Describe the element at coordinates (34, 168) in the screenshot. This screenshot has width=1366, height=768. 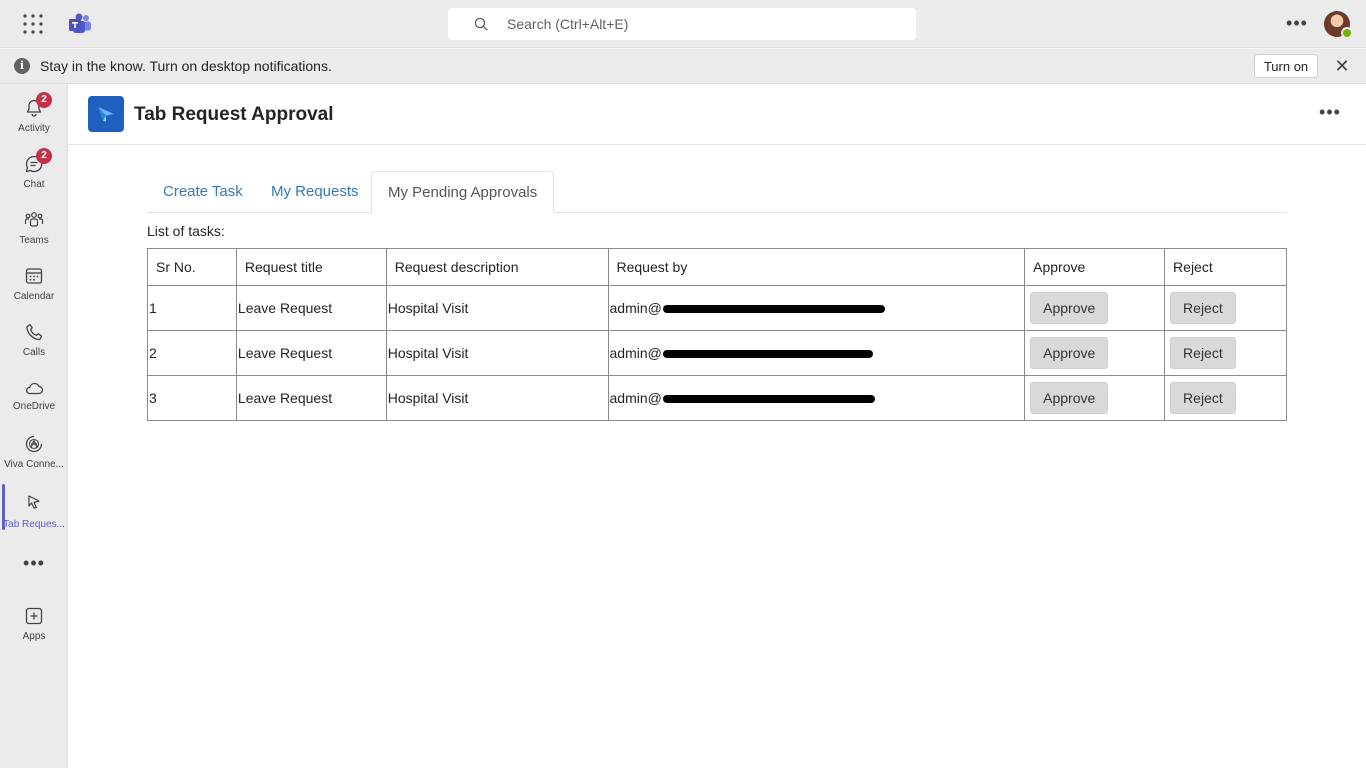
I see `rail-item-chat: 2 Chat` at that location.